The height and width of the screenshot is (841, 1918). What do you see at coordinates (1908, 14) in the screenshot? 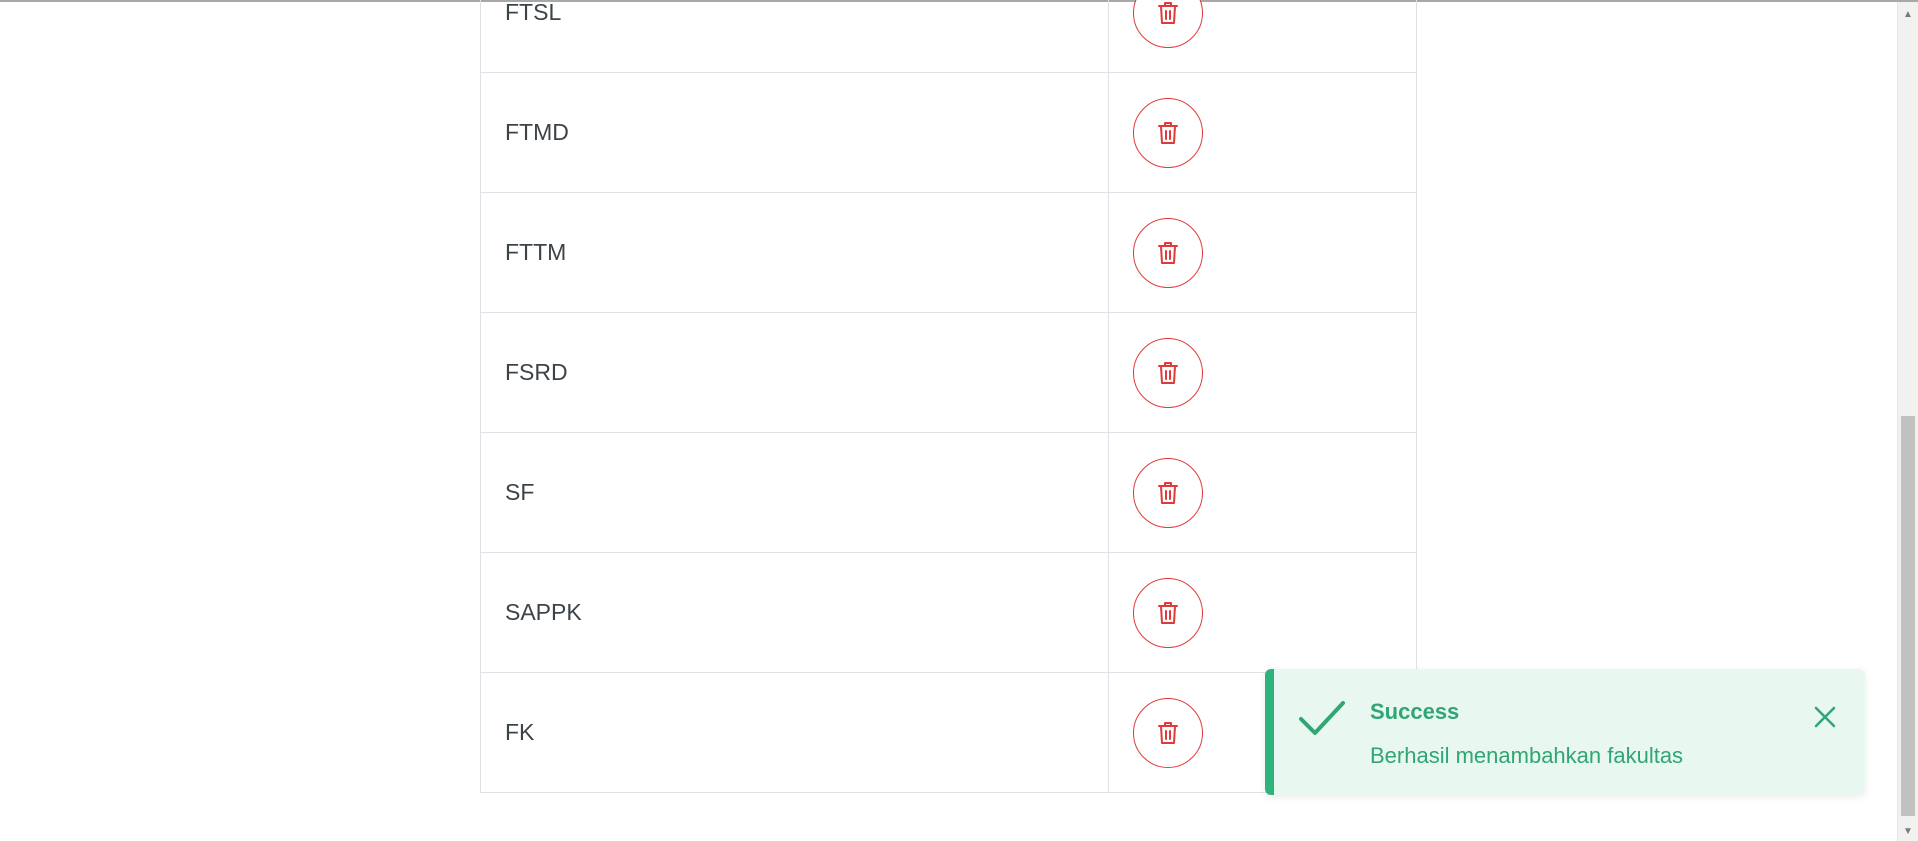
I see `scroll-up-arrow-icon: ▲` at bounding box center [1908, 14].